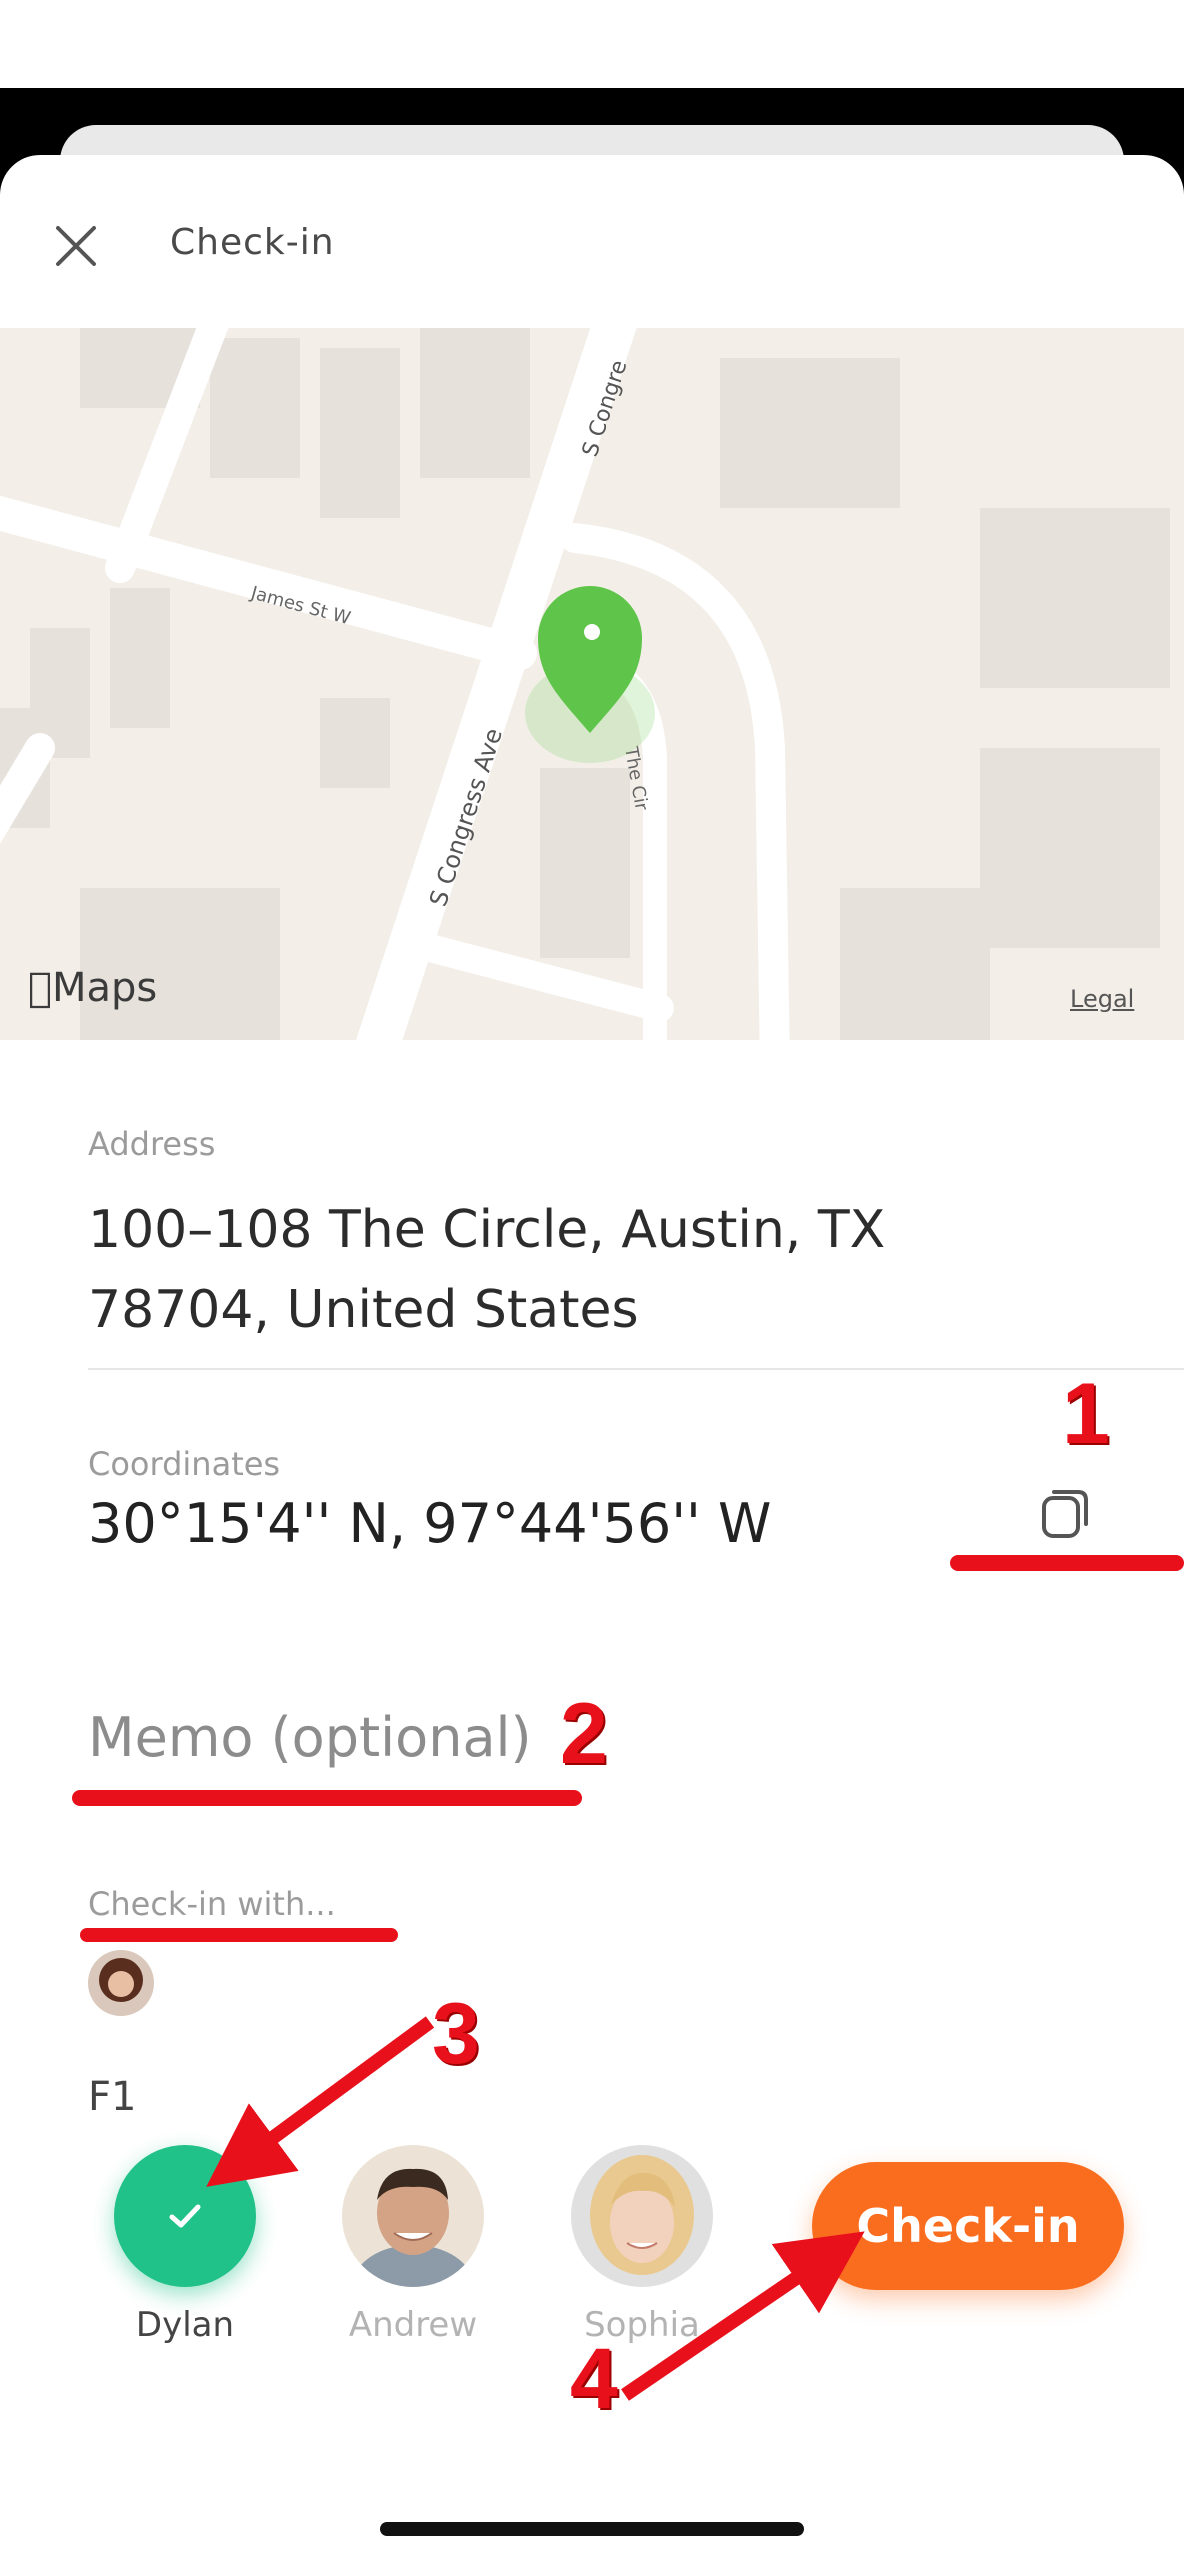 The image size is (1184, 2560). I want to click on home-indicator, so click(592, 2529).